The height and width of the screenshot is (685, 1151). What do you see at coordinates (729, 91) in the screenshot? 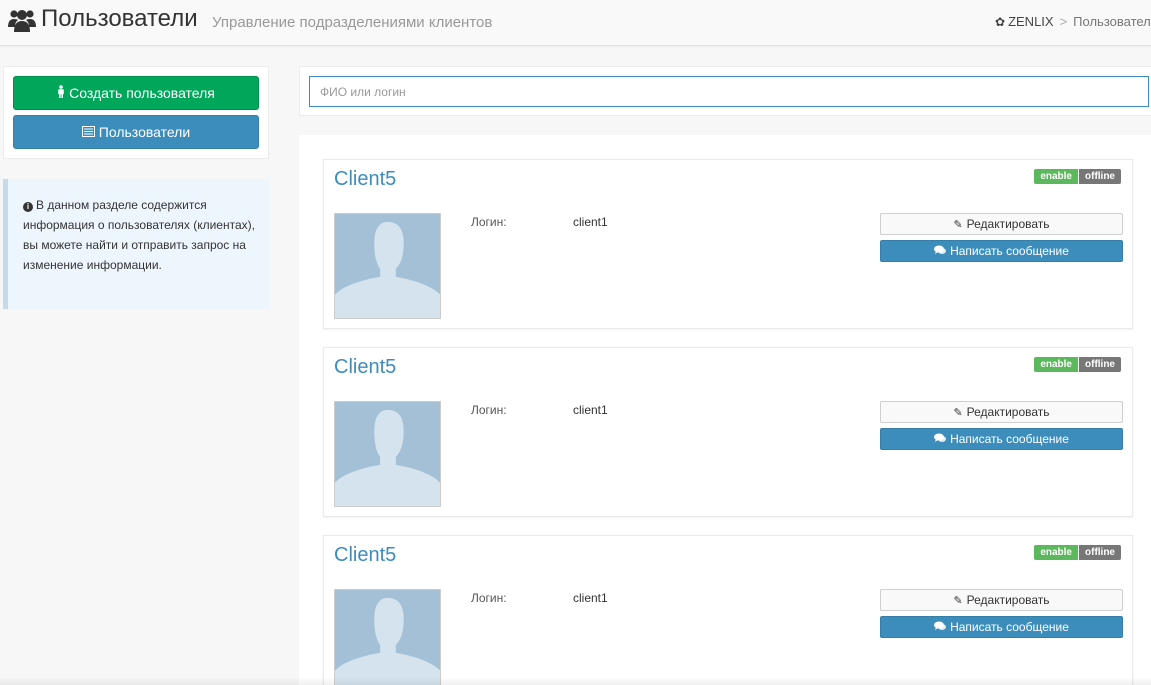
I see `search-input` at bounding box center [729, 91].